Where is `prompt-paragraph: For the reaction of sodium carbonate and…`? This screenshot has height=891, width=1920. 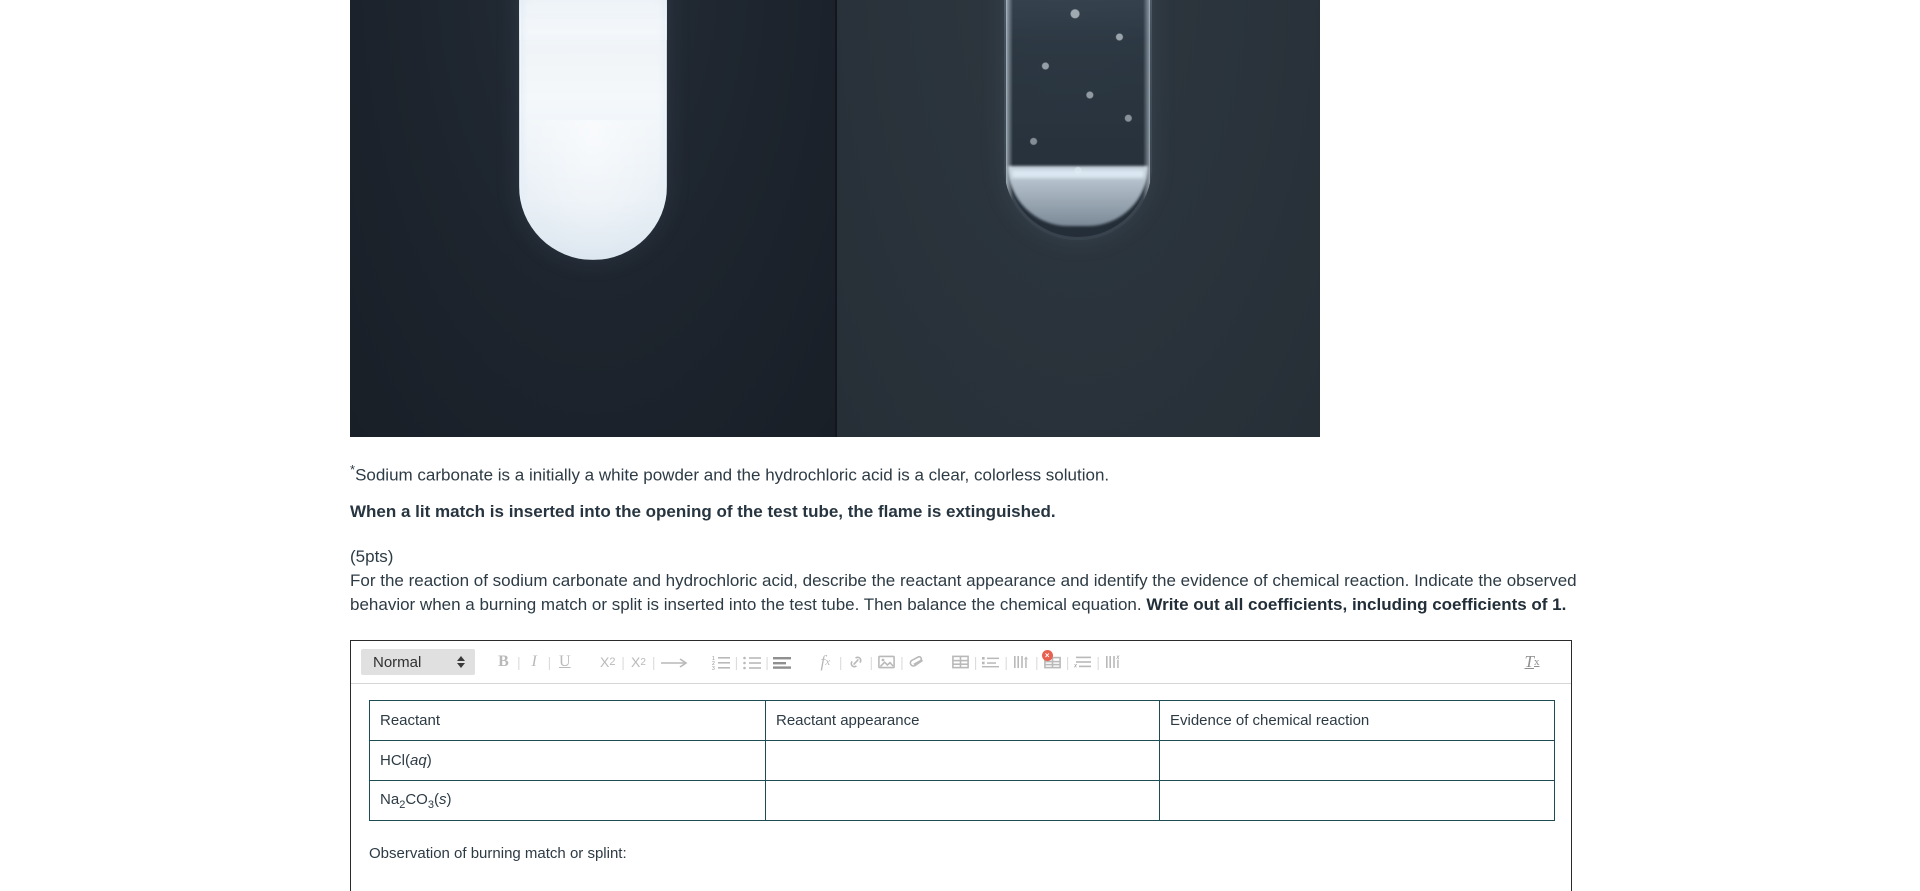
prompt-paragraph: For the reaction of sodium carbonate and… is located at coordinates (965, 593).